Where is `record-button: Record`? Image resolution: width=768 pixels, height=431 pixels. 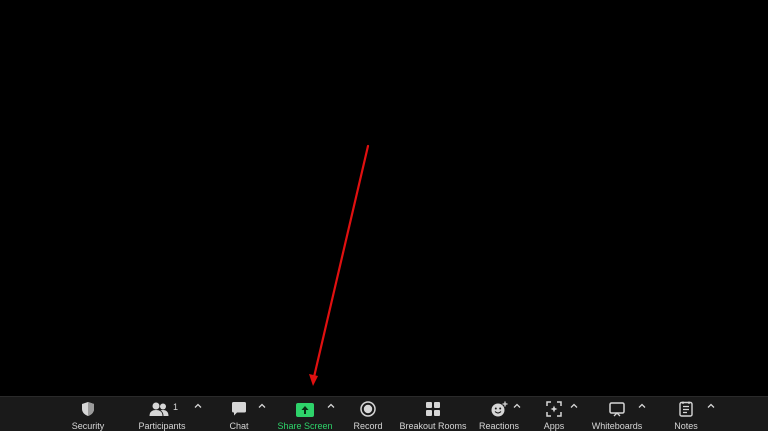 record-button: Record is located at coordinates (368, 414).